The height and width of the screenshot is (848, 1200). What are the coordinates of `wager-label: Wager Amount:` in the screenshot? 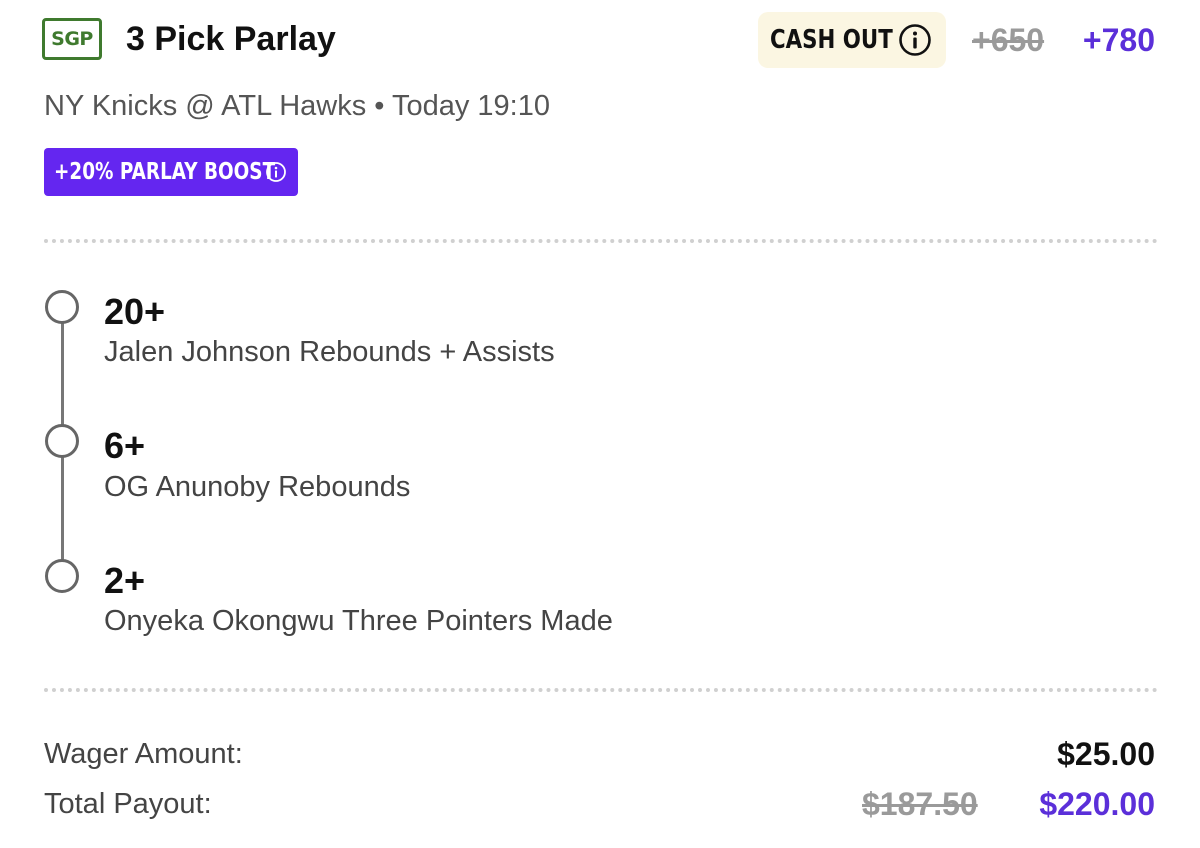 It's located at (143, 754).